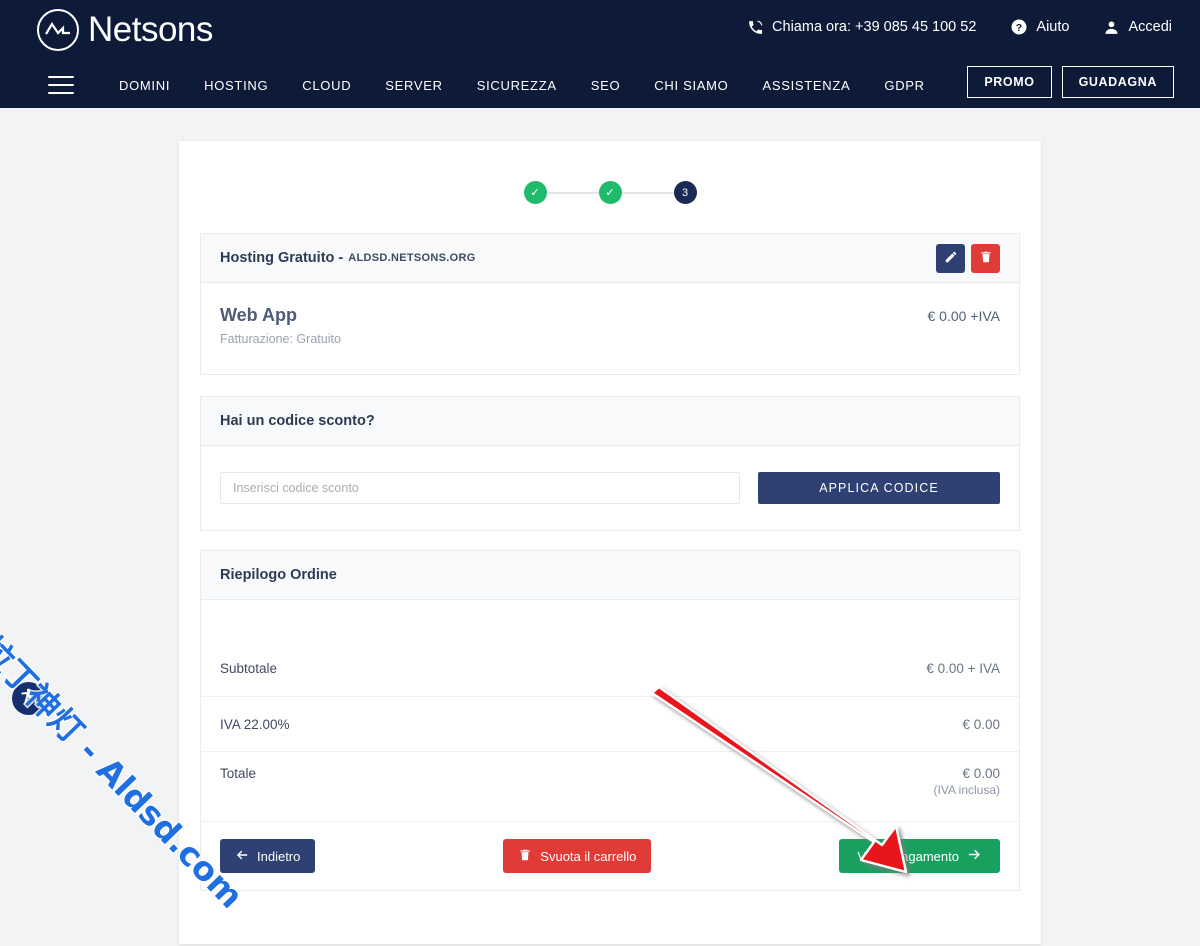  Describe the element at coordinates (600, 54) in the screenshot. I see `site-header: Netsons Chiama ora: +39 085 45 100 52 ?` at that location.